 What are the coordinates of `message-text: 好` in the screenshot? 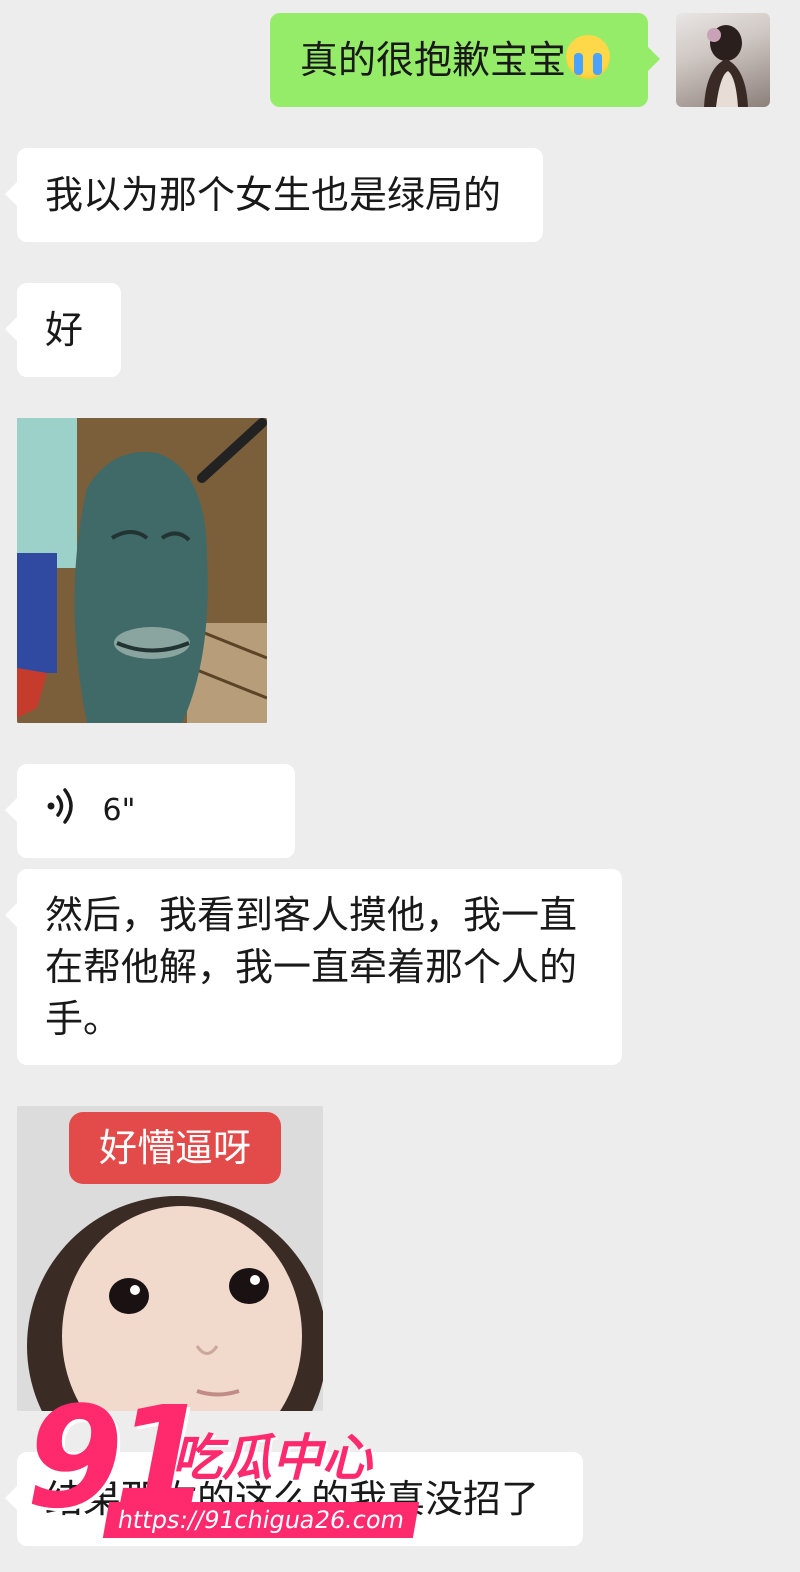 It's located at (64, 330).